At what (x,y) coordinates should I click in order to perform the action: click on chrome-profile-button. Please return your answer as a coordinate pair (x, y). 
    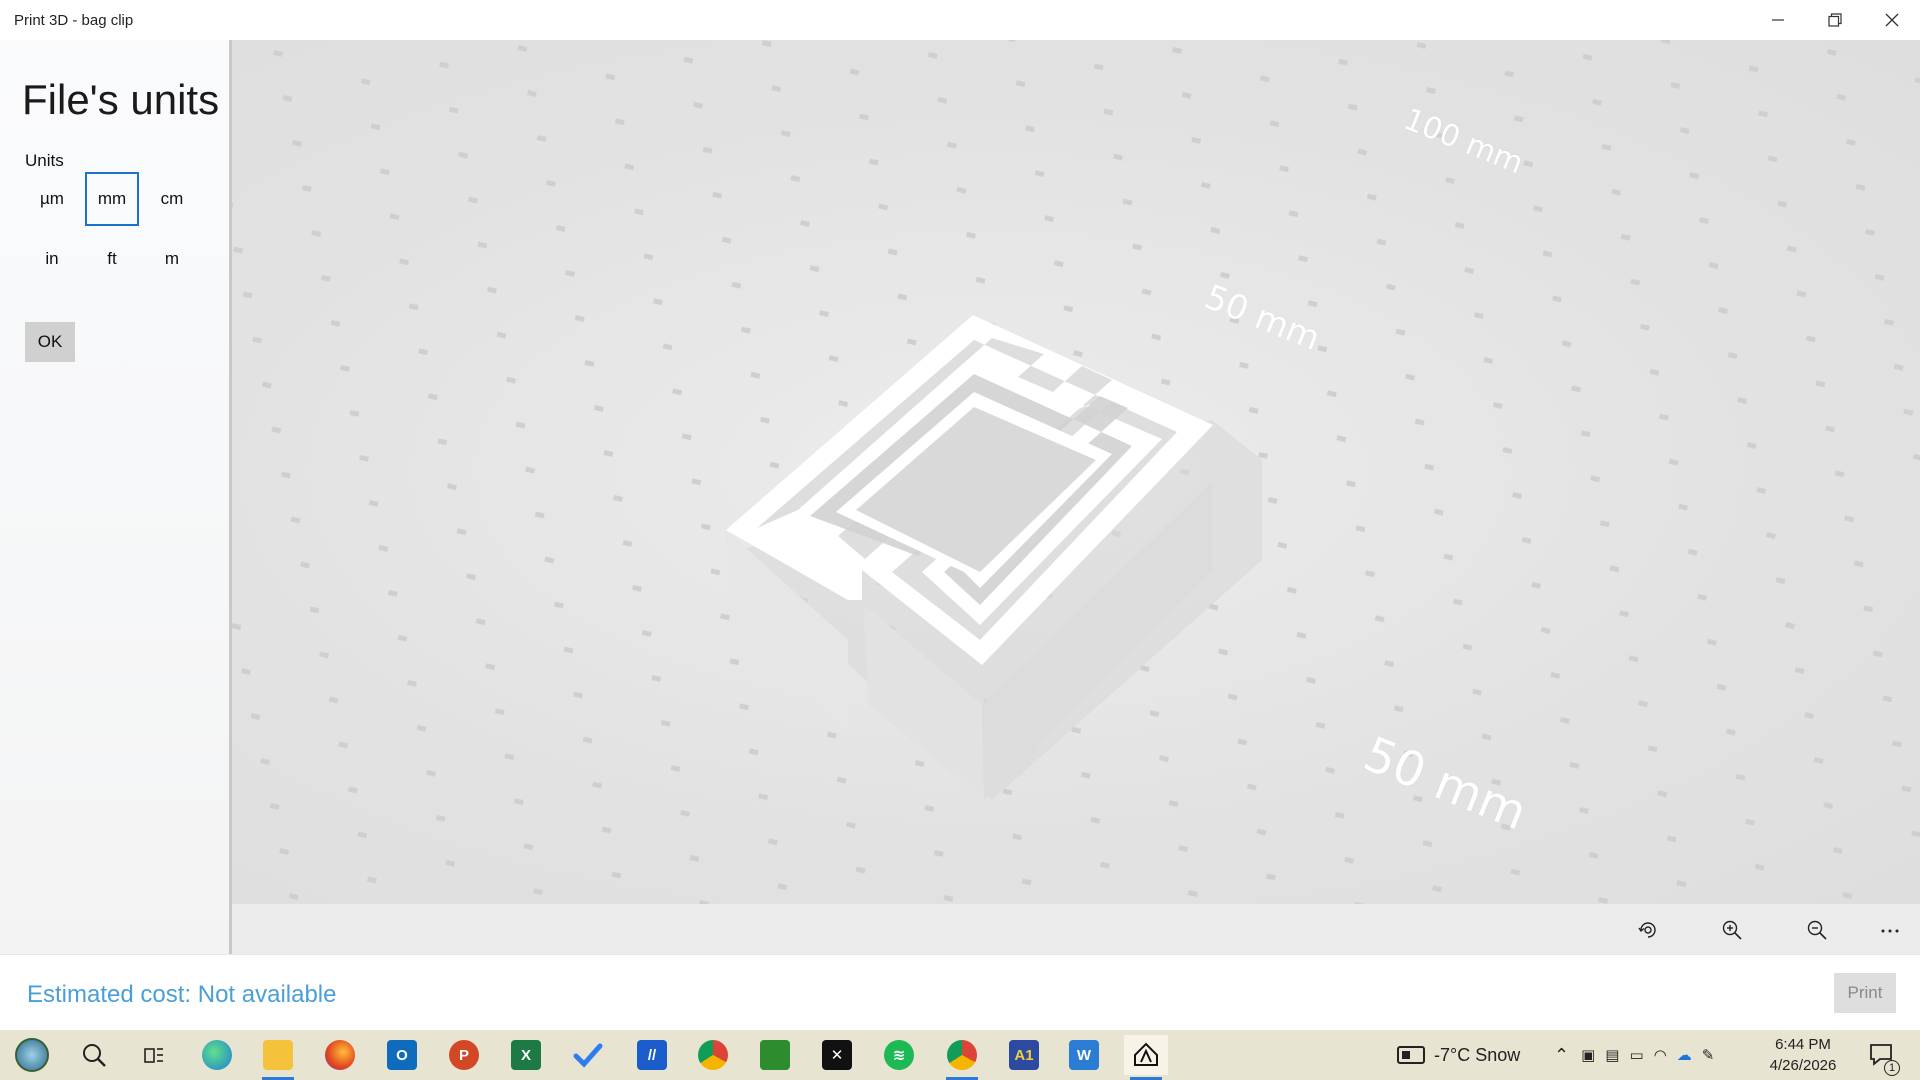
    Looking at the image, I should click on (962, 1057).